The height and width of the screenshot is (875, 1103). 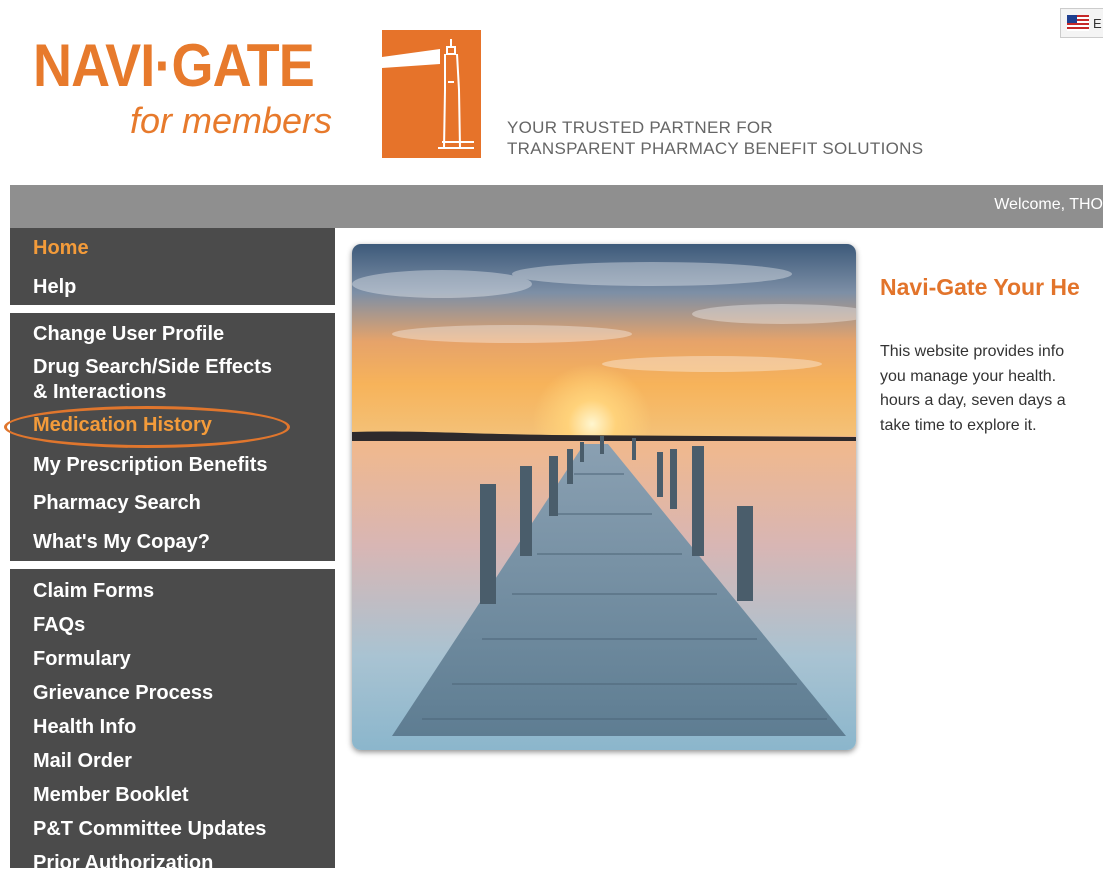 I want to click on sidebar-item-home: Home, so click(x=61, y=248).